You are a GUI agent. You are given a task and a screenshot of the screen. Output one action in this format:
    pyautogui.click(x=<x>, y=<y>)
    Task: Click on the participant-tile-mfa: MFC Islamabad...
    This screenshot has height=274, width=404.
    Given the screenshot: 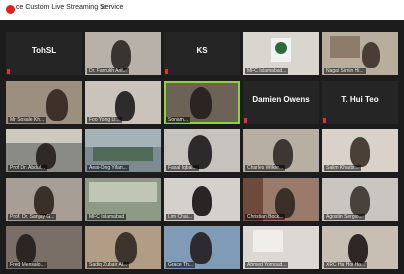 What is the action you would take?
    pyautogui.click(x=281, y=53)
    